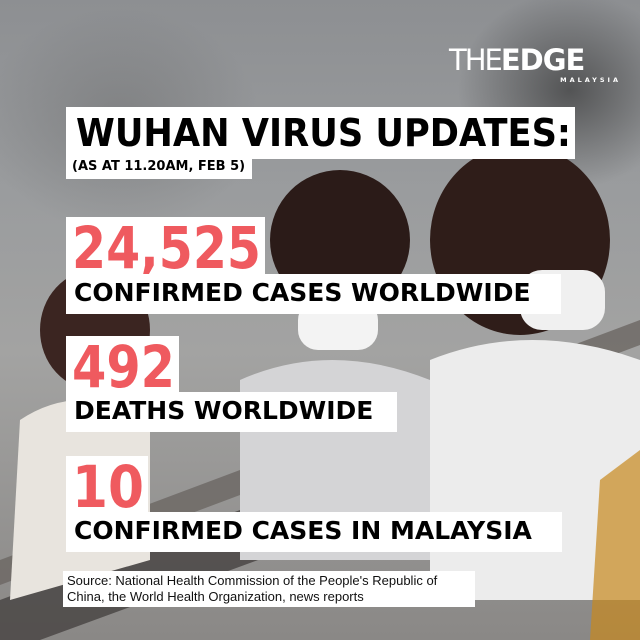 Image resolution: width=640 pixels, height=640 pixels. I want to click on stat-malaysia-cases-value: 10, so click(107, 486).